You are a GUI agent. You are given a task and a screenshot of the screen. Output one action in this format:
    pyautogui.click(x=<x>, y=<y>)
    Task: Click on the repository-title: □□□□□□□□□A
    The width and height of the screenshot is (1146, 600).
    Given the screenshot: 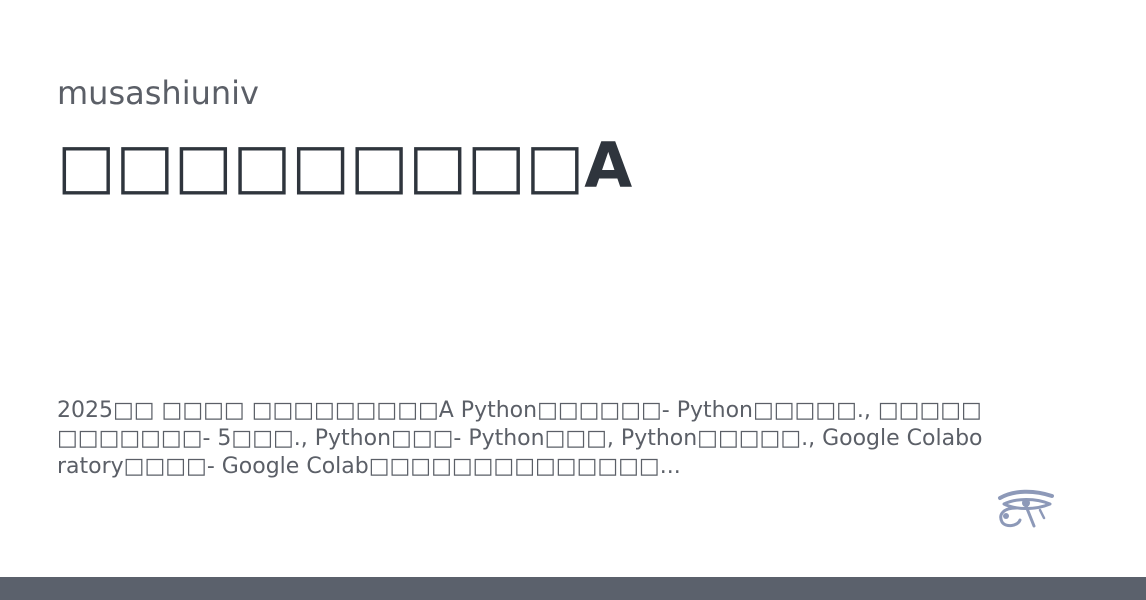 What is the action you would take?
    pyautogui.click(x=345, y=165)
    